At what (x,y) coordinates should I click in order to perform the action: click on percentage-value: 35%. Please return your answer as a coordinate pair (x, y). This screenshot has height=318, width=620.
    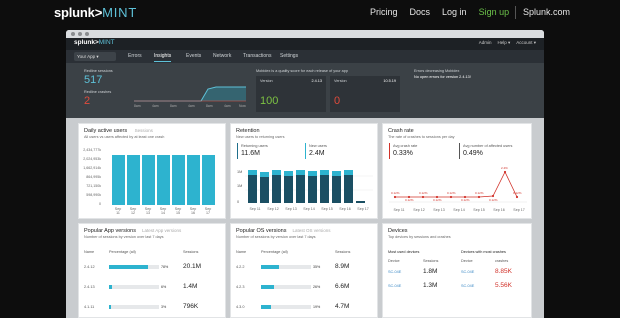
    Looking at the image, I should click on (317, 267).